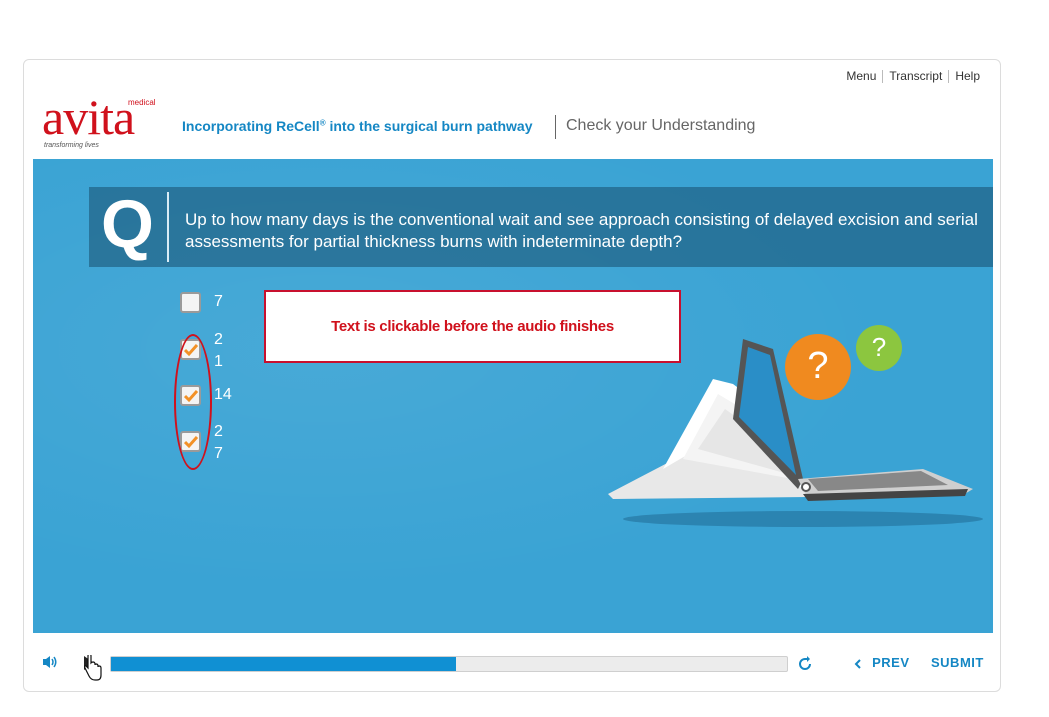 This screenshot has height=717, width=1049. Describe the element at coordinates (891, 662) in the screenshot. I see `prev-label: PREV` at that location.